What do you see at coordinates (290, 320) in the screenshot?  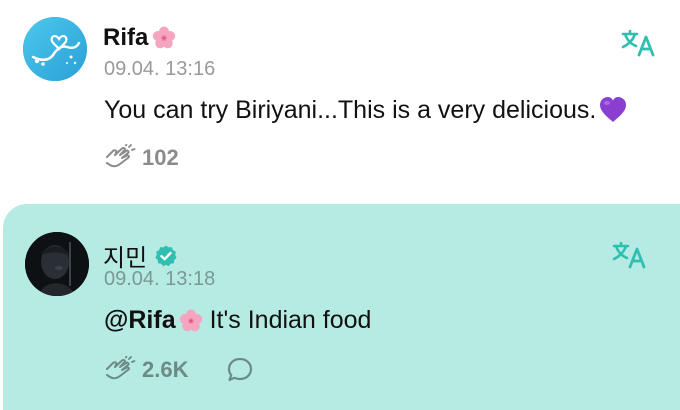 I see `comment-text: It's Indian food` at bounding box center [290, 320].